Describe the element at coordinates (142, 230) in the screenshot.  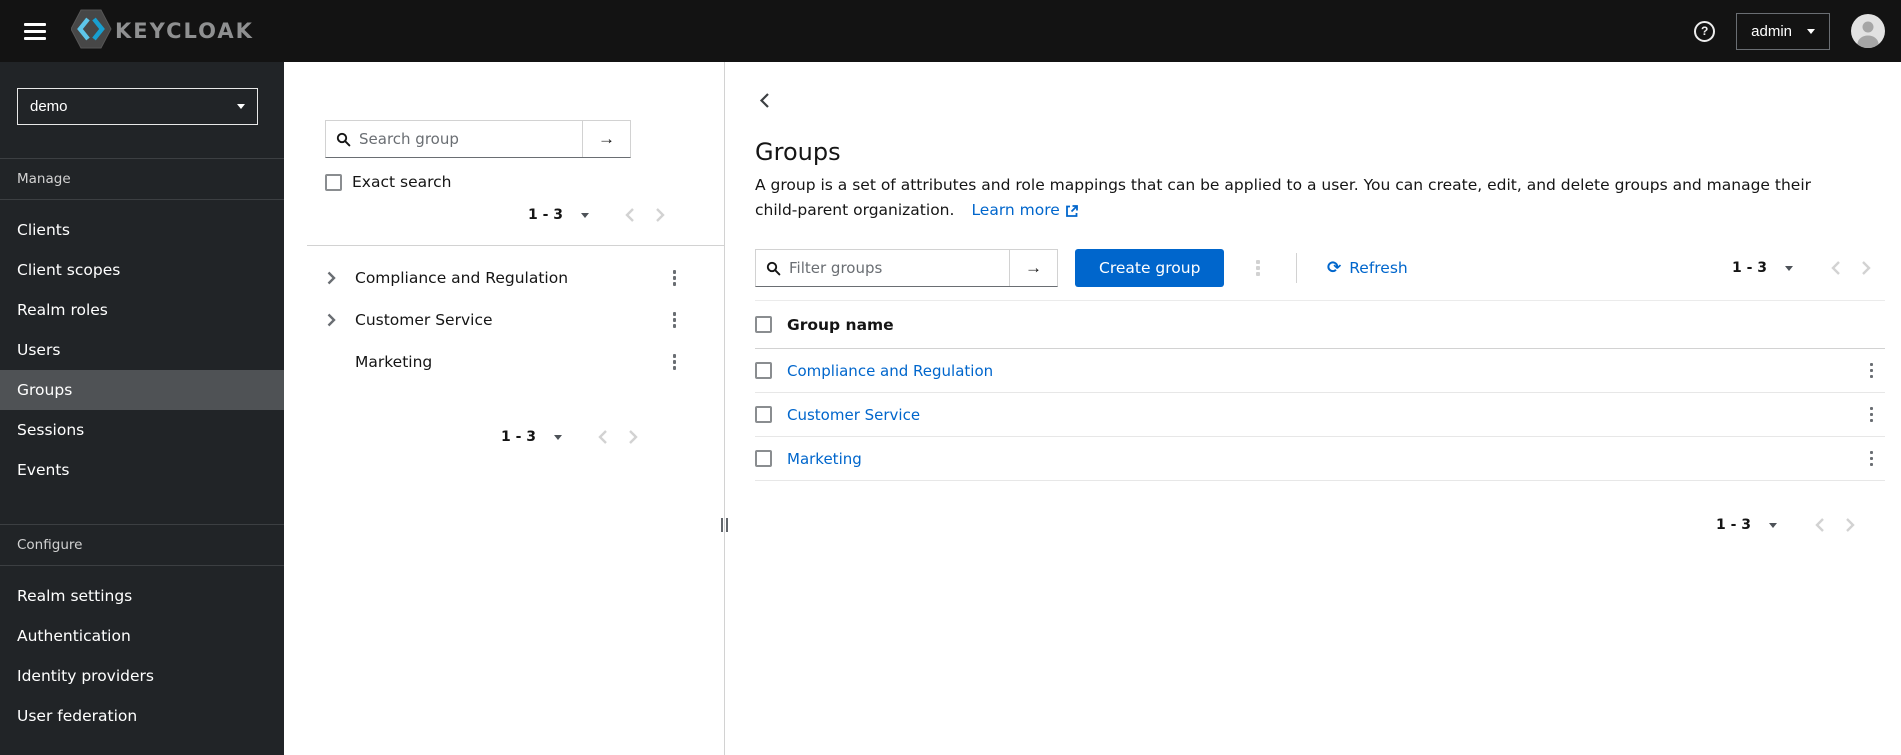
I see `sidebar-item-clients: Clients` at that location.